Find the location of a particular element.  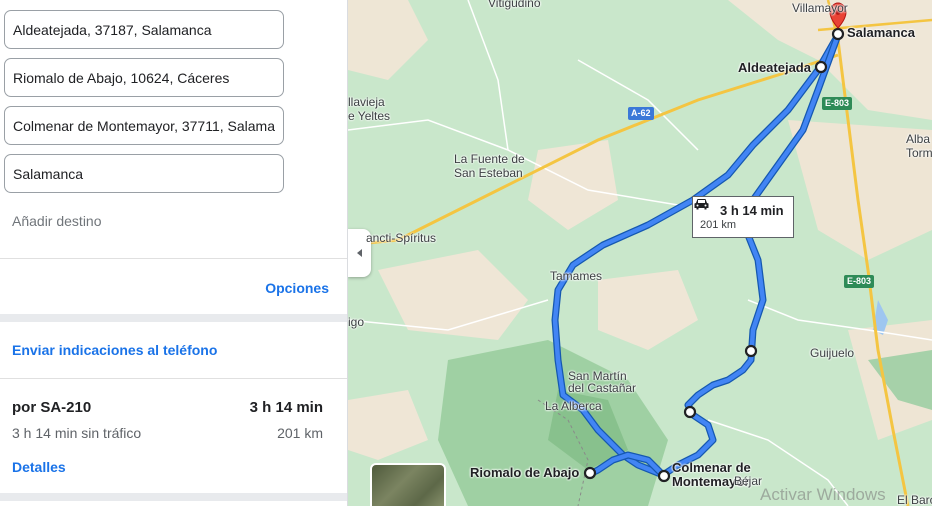

car-icon is located at coordinates (701, 204).